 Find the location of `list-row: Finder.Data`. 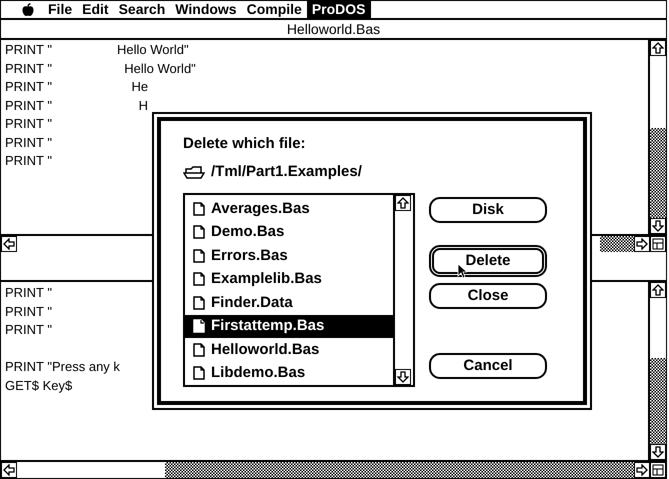

list-row: Finder.Data is located at coordinates (289, 302).